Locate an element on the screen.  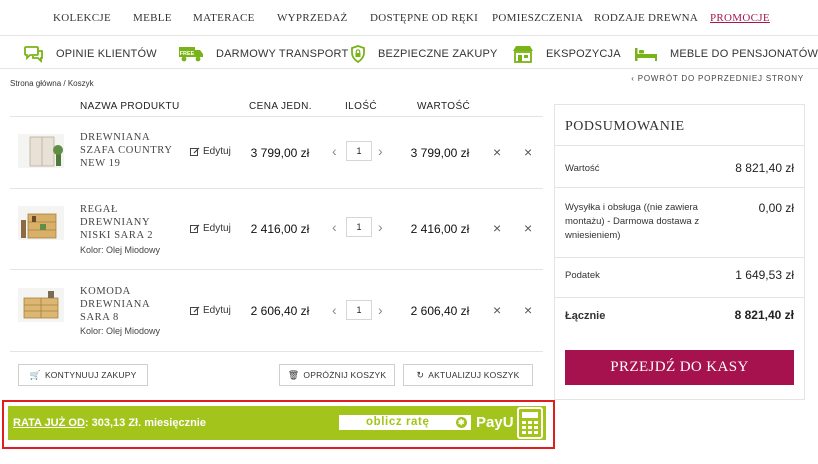
header-value: WARTOŚĆ is located at coordinates (444, 106).